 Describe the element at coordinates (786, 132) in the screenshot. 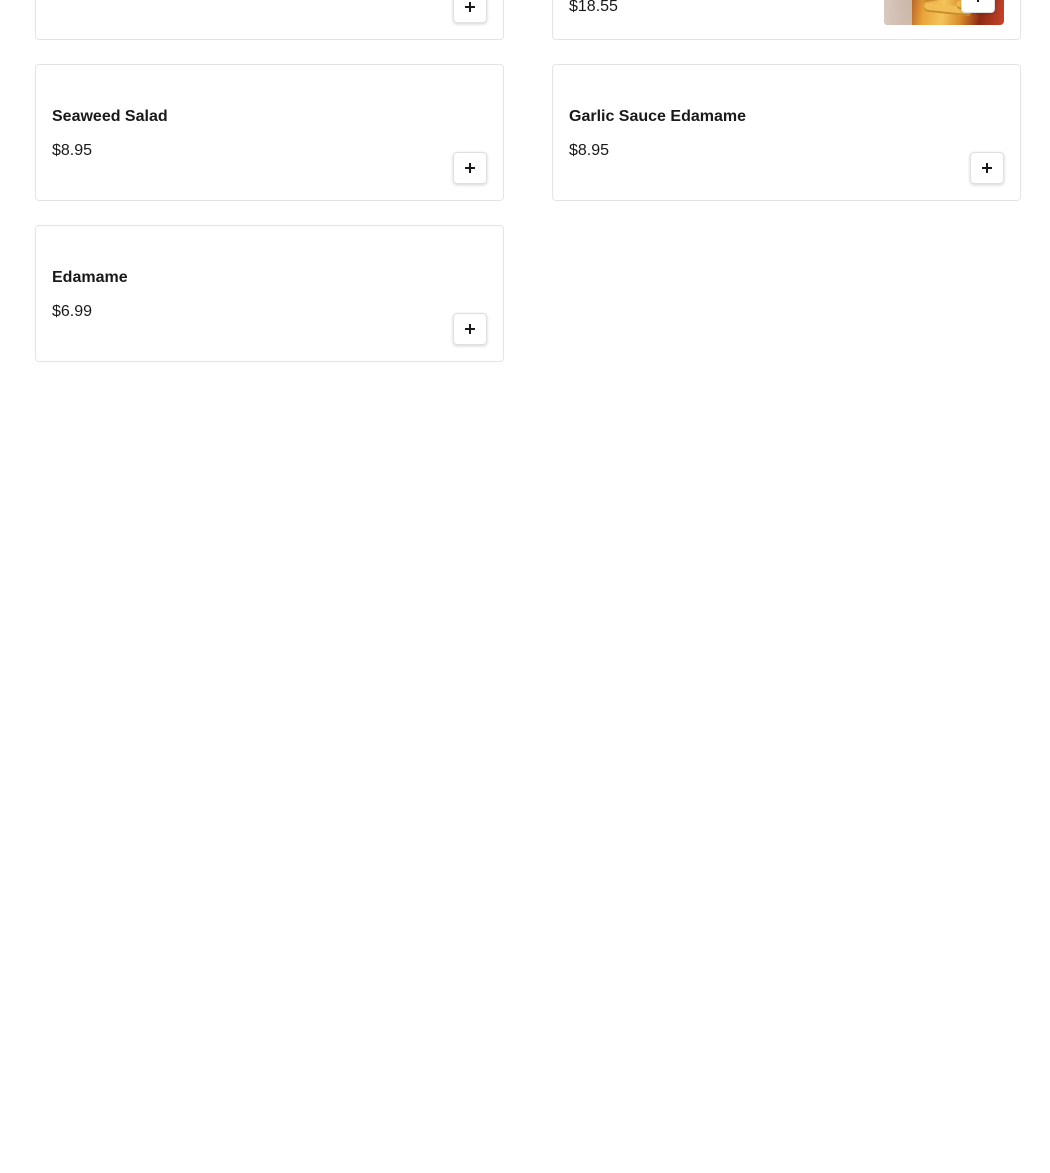

I see `menu-item-card: Garlic Sauce Edamame $8.95` at that location.